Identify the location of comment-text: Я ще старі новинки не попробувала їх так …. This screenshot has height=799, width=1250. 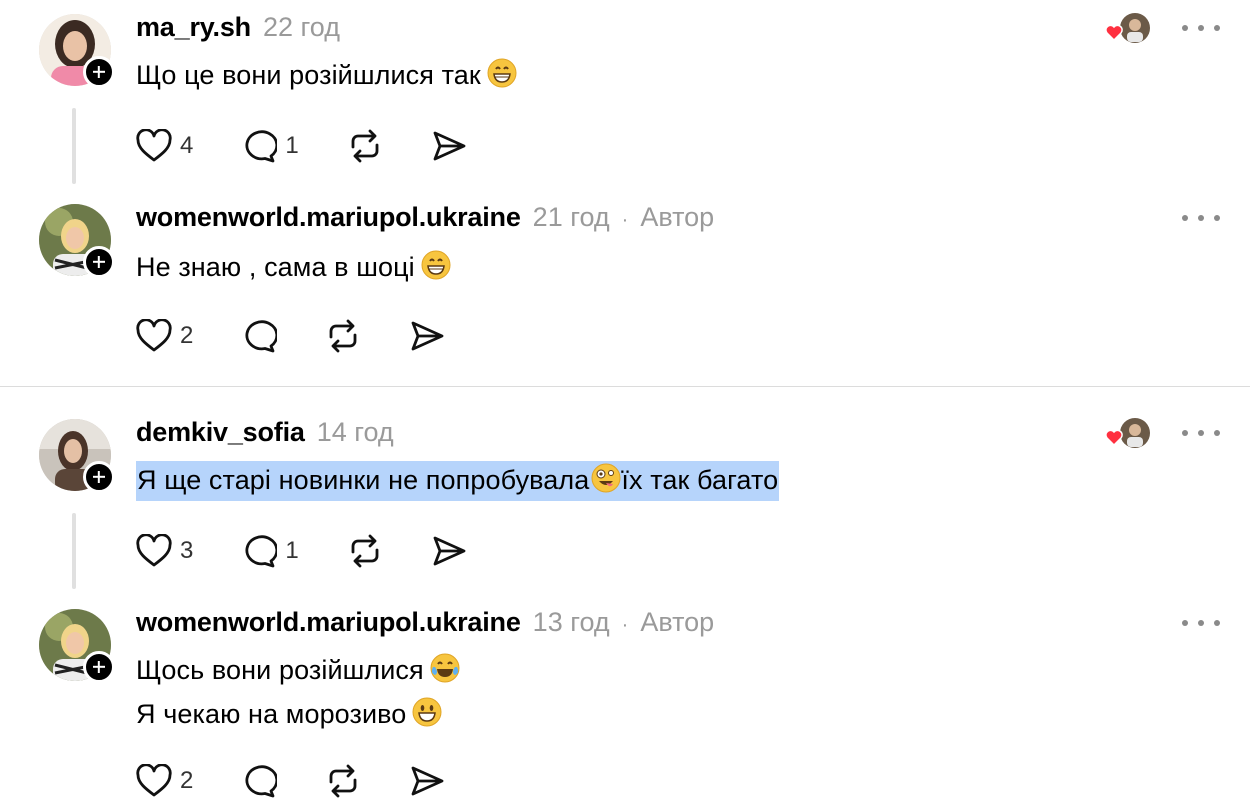
(458, 481).